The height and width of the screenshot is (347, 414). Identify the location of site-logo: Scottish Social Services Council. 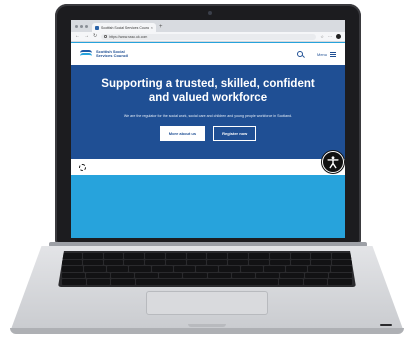
(112, 54).